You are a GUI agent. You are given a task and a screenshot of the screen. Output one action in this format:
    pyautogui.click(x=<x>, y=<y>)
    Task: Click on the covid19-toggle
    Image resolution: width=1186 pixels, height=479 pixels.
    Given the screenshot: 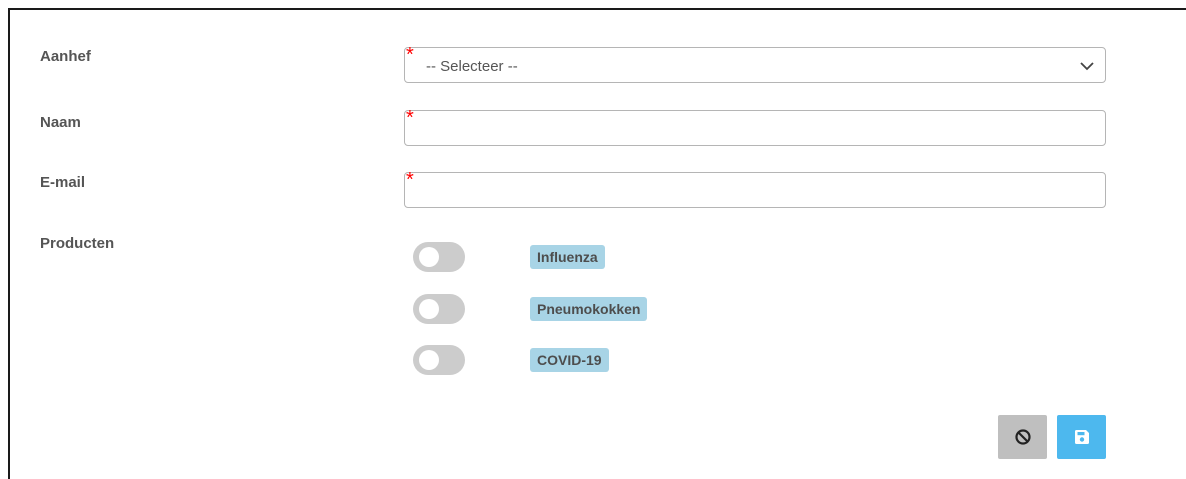 What is the action you would take?
    pyautogui.click(x=439, y=360)
    